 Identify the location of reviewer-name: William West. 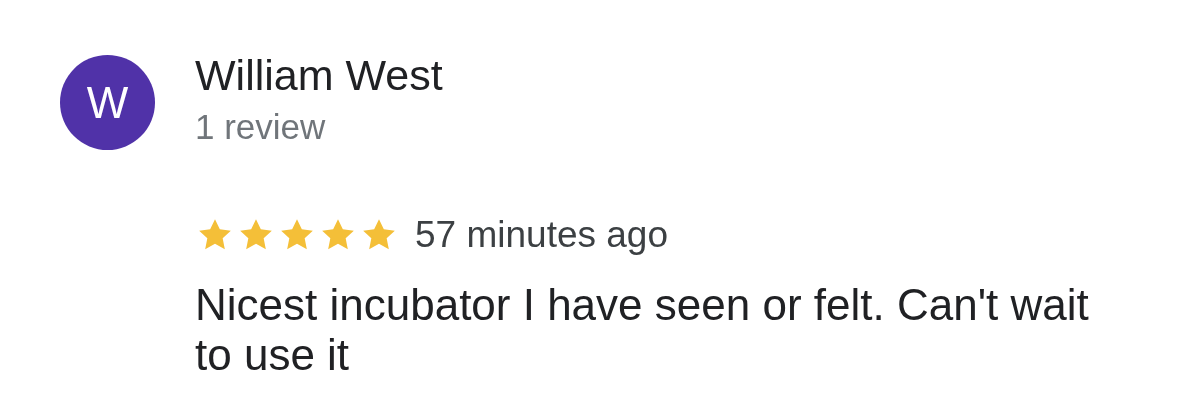
(319, 75).